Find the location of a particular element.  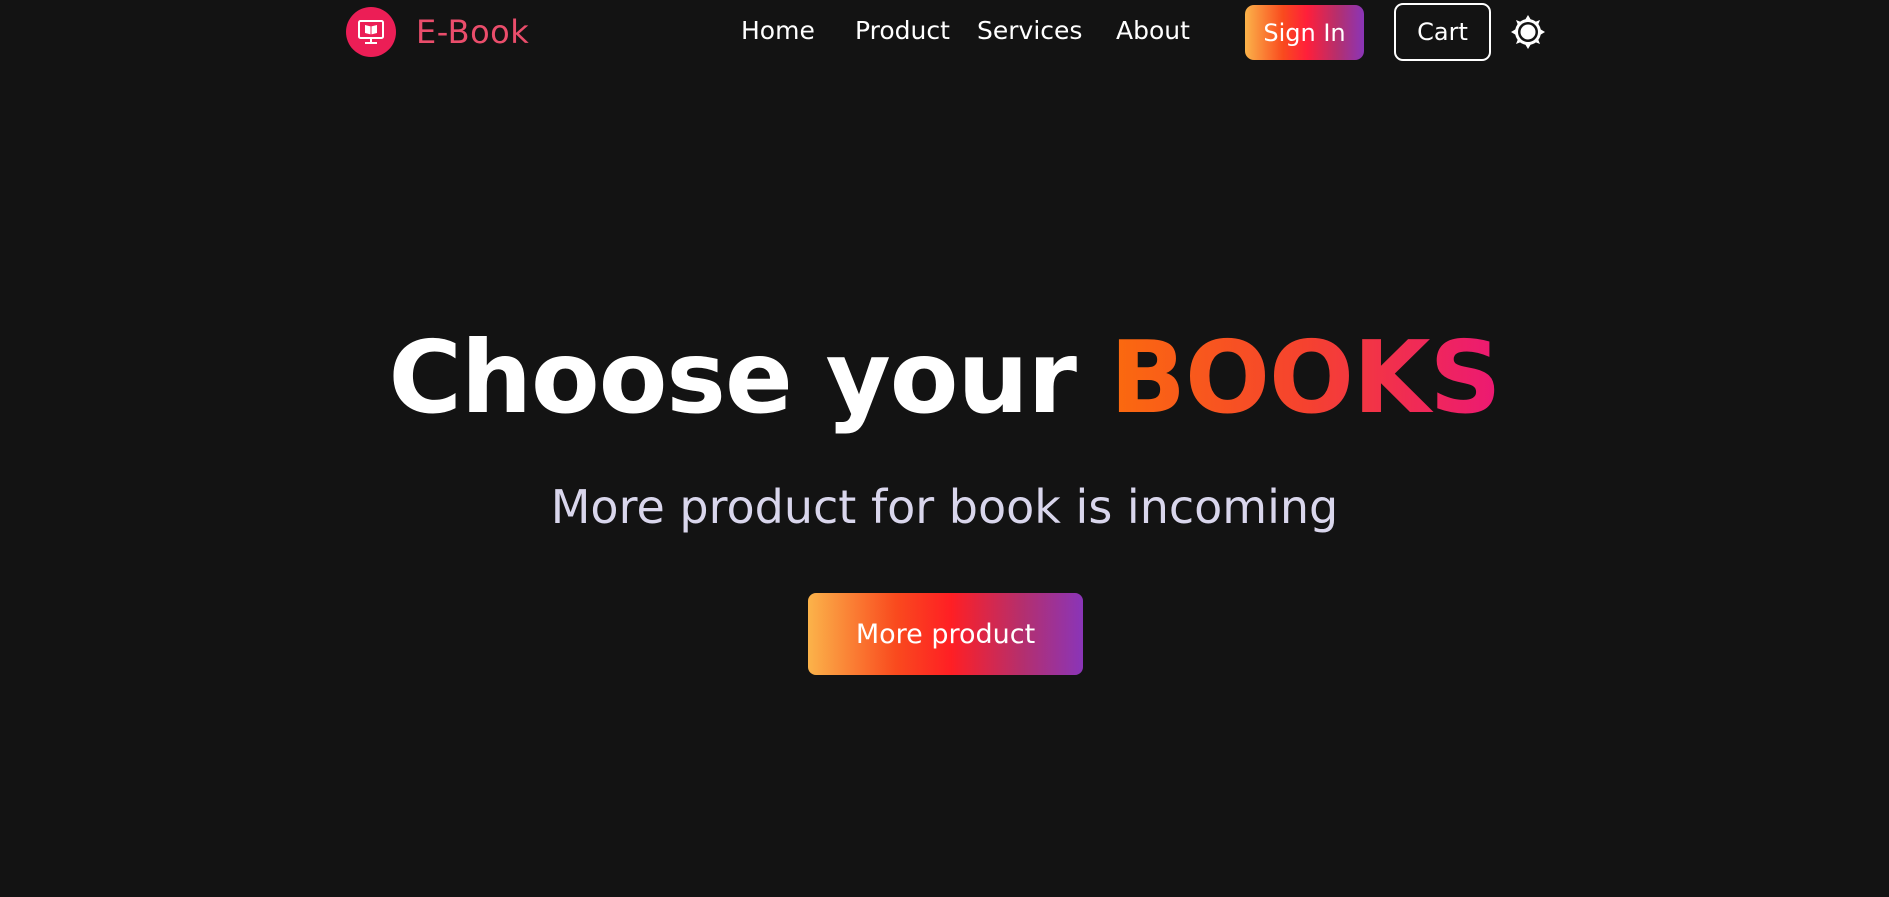

more-product-button: More product is located at coordinates (945, 634).